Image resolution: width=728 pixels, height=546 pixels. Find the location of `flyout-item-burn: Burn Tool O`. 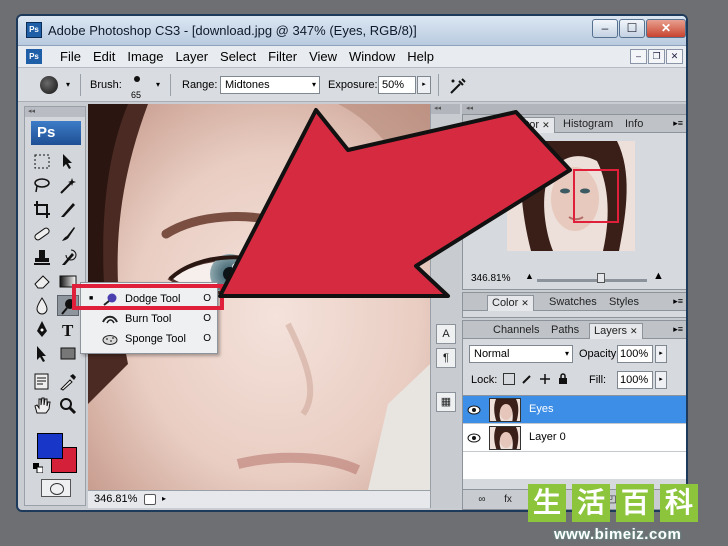

flyout-item-burn: Burn Tool O is located at coordinates (149, 319).